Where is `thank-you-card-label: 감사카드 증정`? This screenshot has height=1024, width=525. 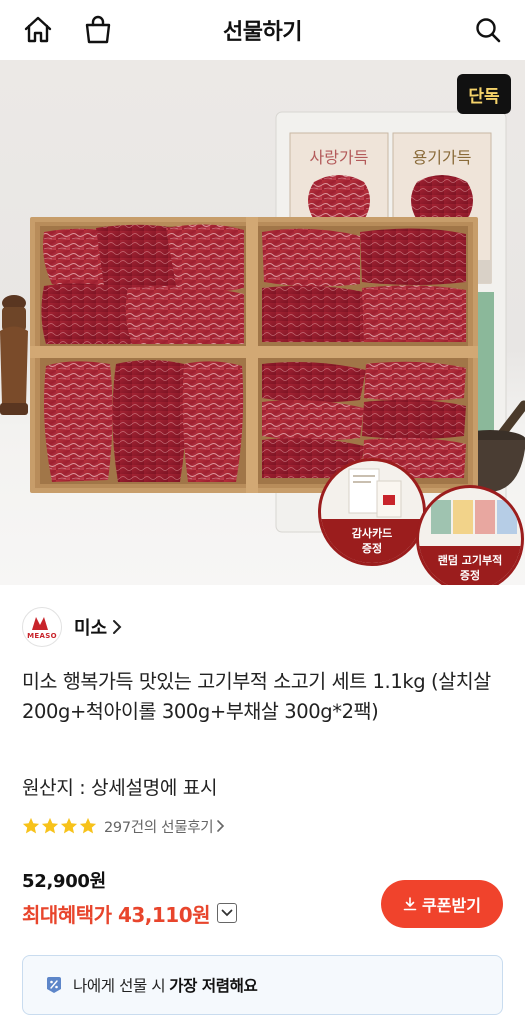
thank-you-card-label: 감사카드 증정 is located at coordinates (372, 541).